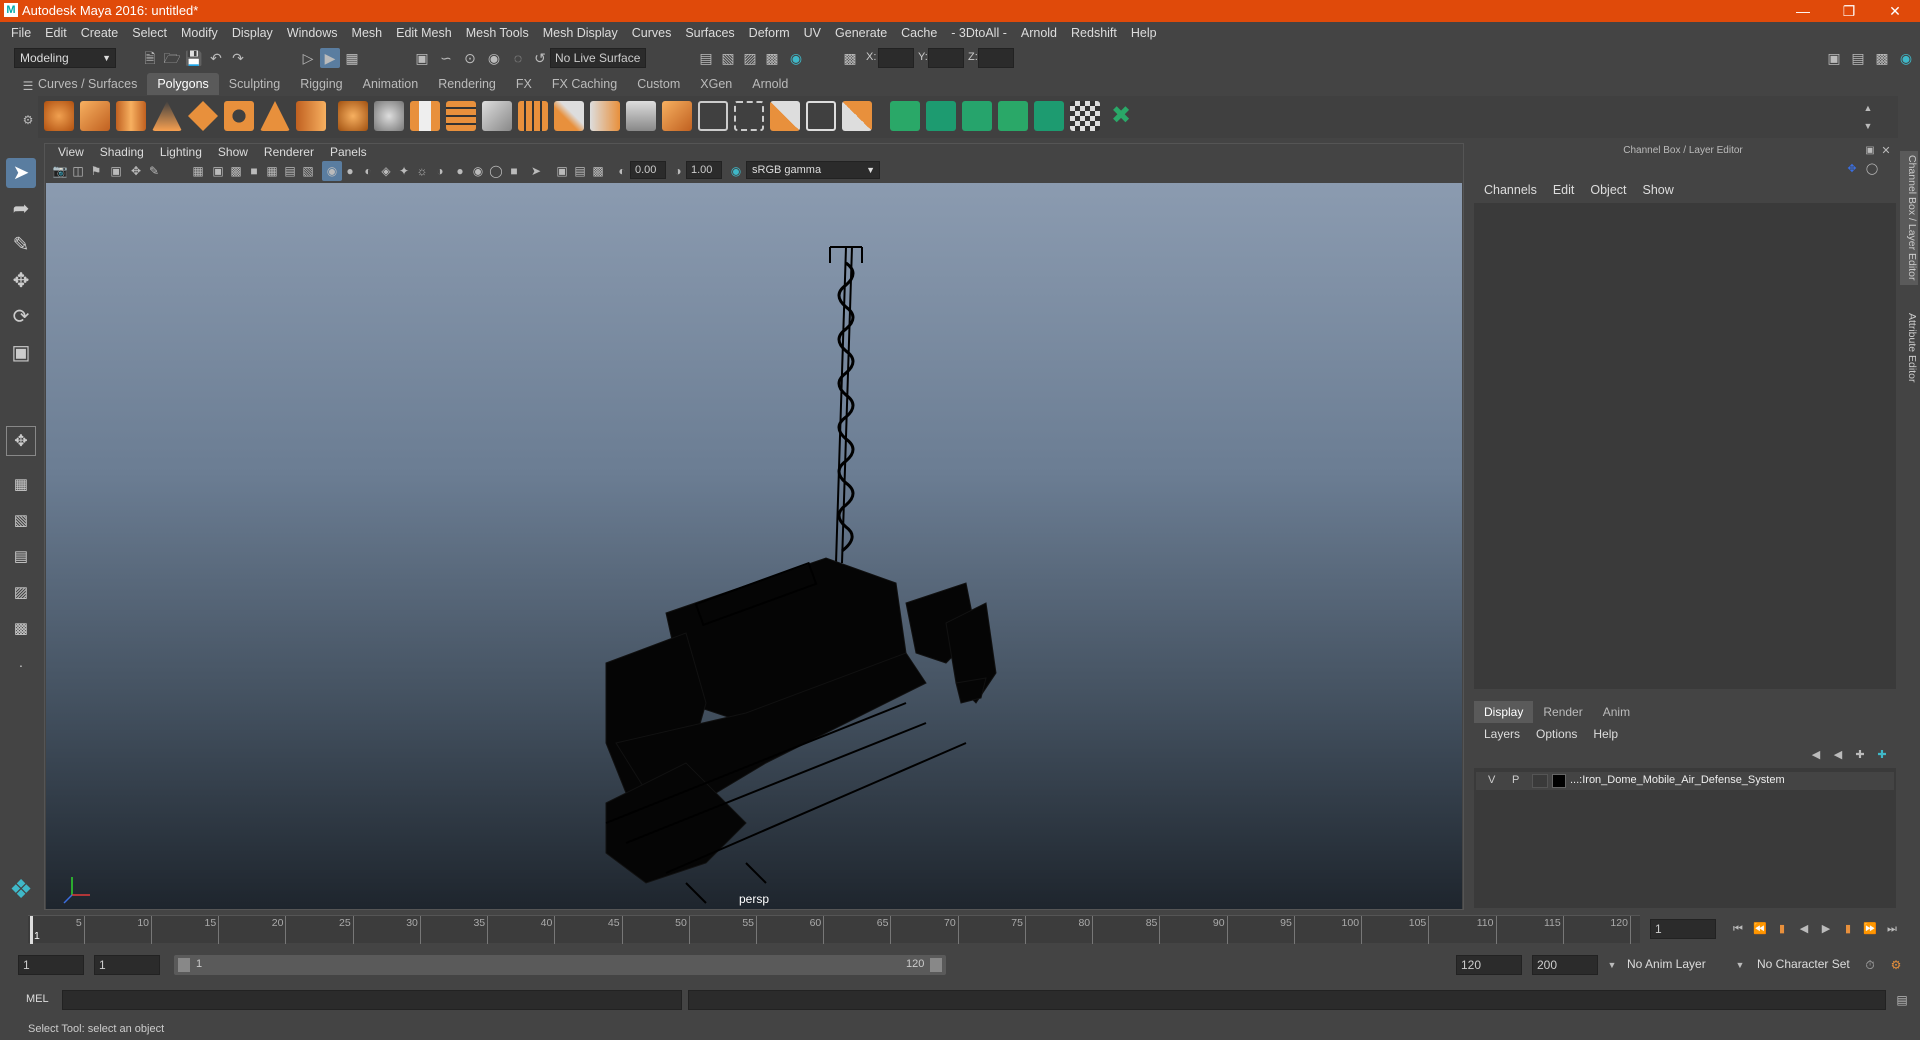 This screenshot has height=1040, width=1920. I want to click on grease-pencil-icon: ✎, so click(154, 171).